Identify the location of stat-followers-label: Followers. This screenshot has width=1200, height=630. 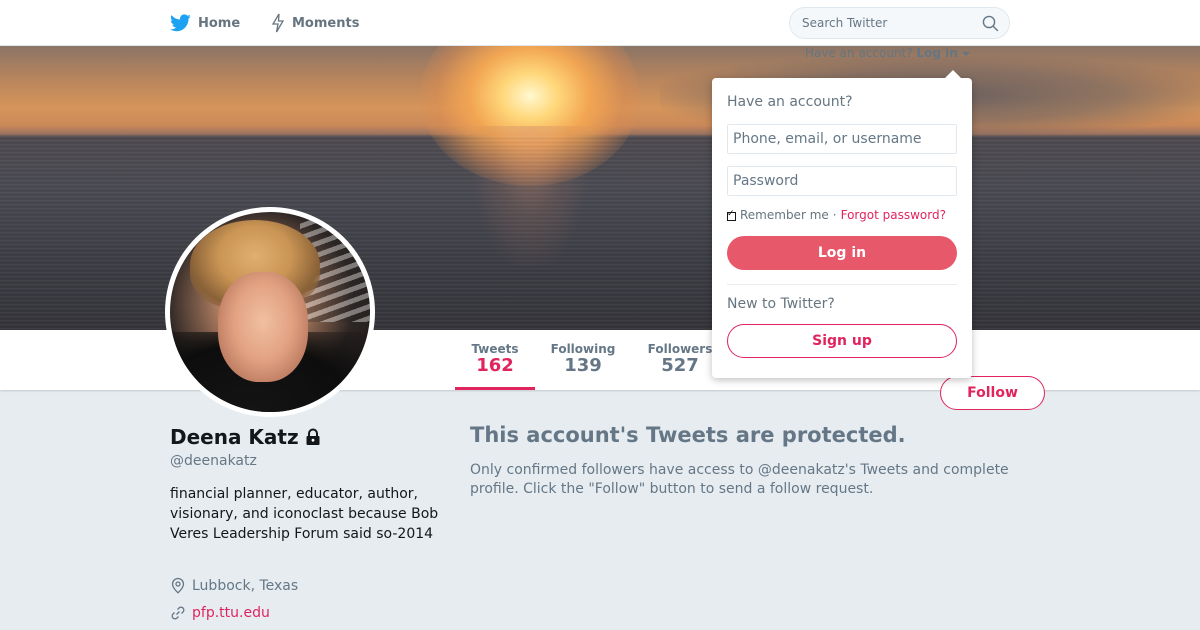
(680, 349).